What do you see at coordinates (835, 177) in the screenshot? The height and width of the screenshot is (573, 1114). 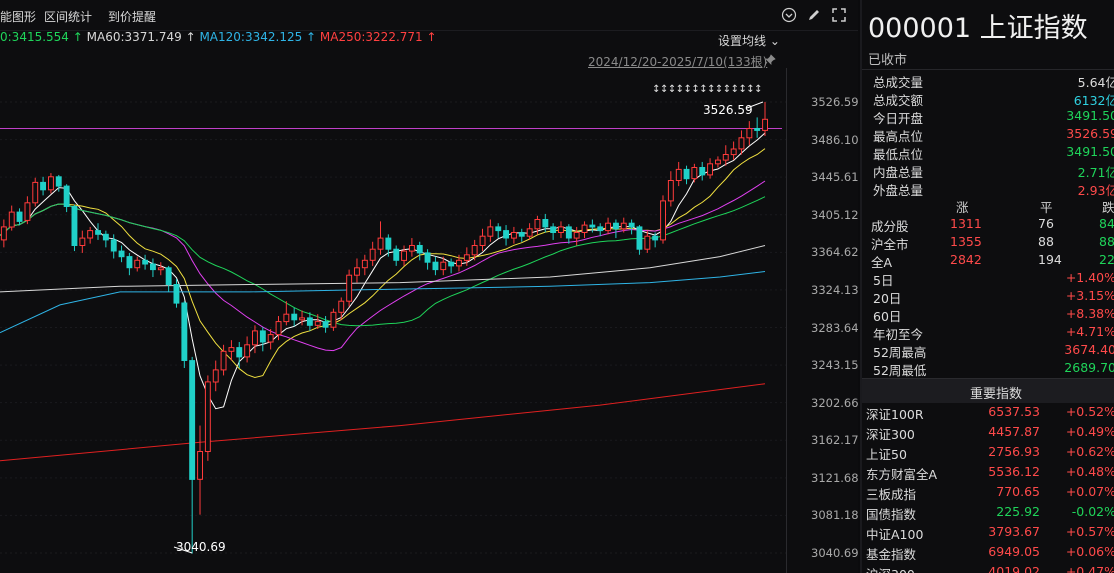 I see `y-tick-label: 3445.61` at bounding box center [835, 177].